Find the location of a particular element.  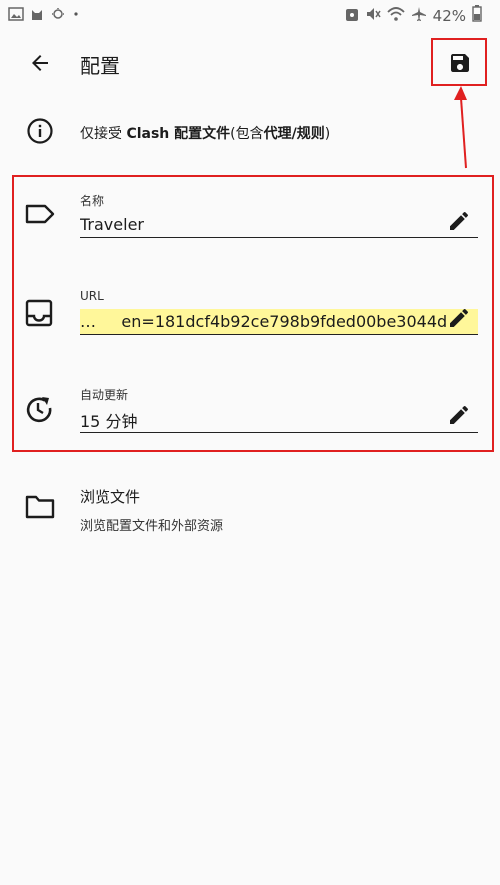

clock-refresh-icon is located at coordinates (40, 412).